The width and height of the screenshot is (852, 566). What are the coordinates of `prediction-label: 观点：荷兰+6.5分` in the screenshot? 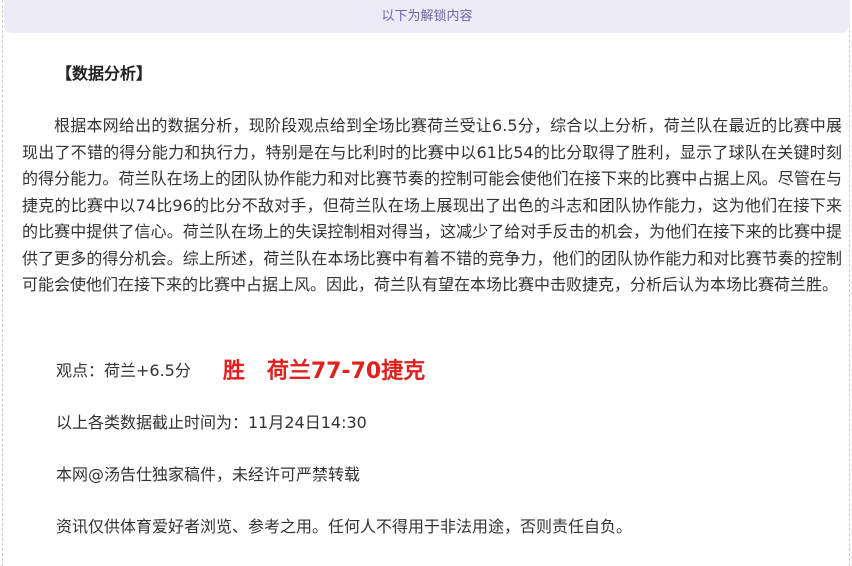 It's located at (123, 370).